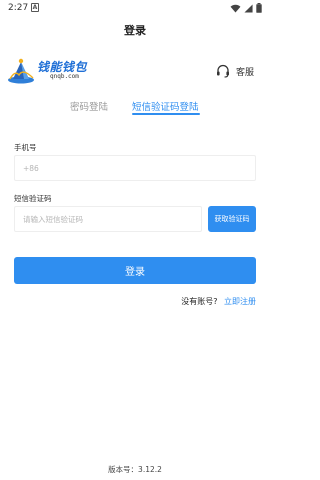  I want to click on status-time: 2:27, so click(18, 8).